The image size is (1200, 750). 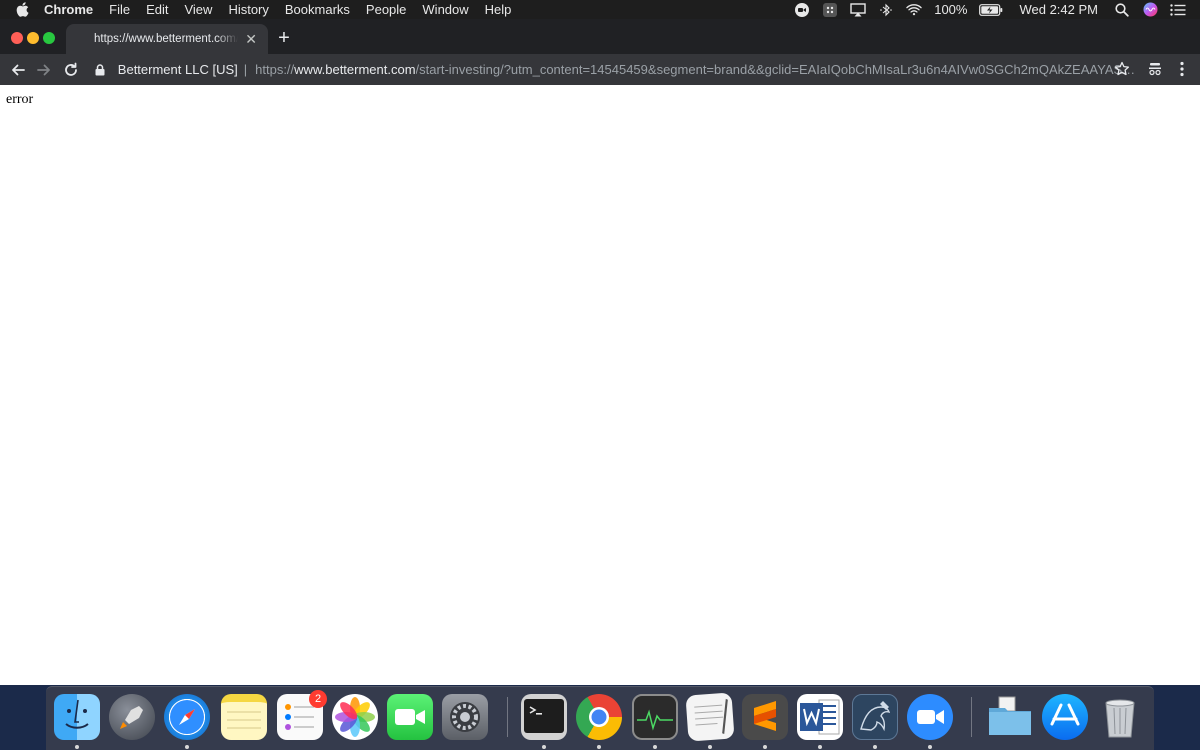 I want to click on system-preferences-icon, so click(x=465, y=717).